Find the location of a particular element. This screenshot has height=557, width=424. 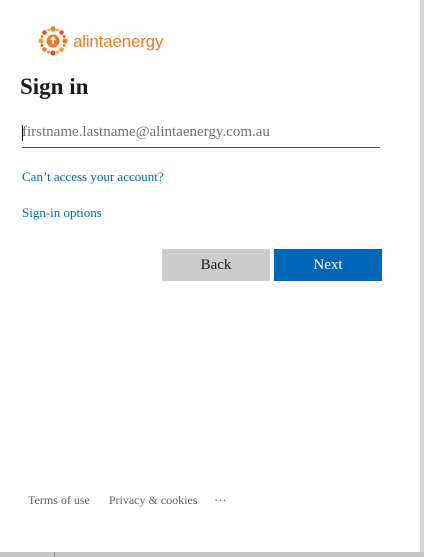

email-field-wrapper is located at coordinates (201, 134).